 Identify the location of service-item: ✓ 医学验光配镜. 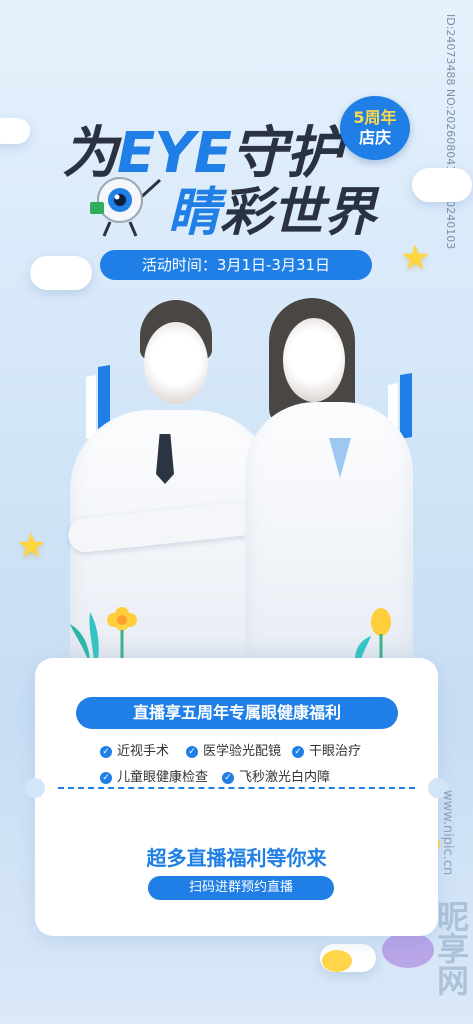
(233, 749).